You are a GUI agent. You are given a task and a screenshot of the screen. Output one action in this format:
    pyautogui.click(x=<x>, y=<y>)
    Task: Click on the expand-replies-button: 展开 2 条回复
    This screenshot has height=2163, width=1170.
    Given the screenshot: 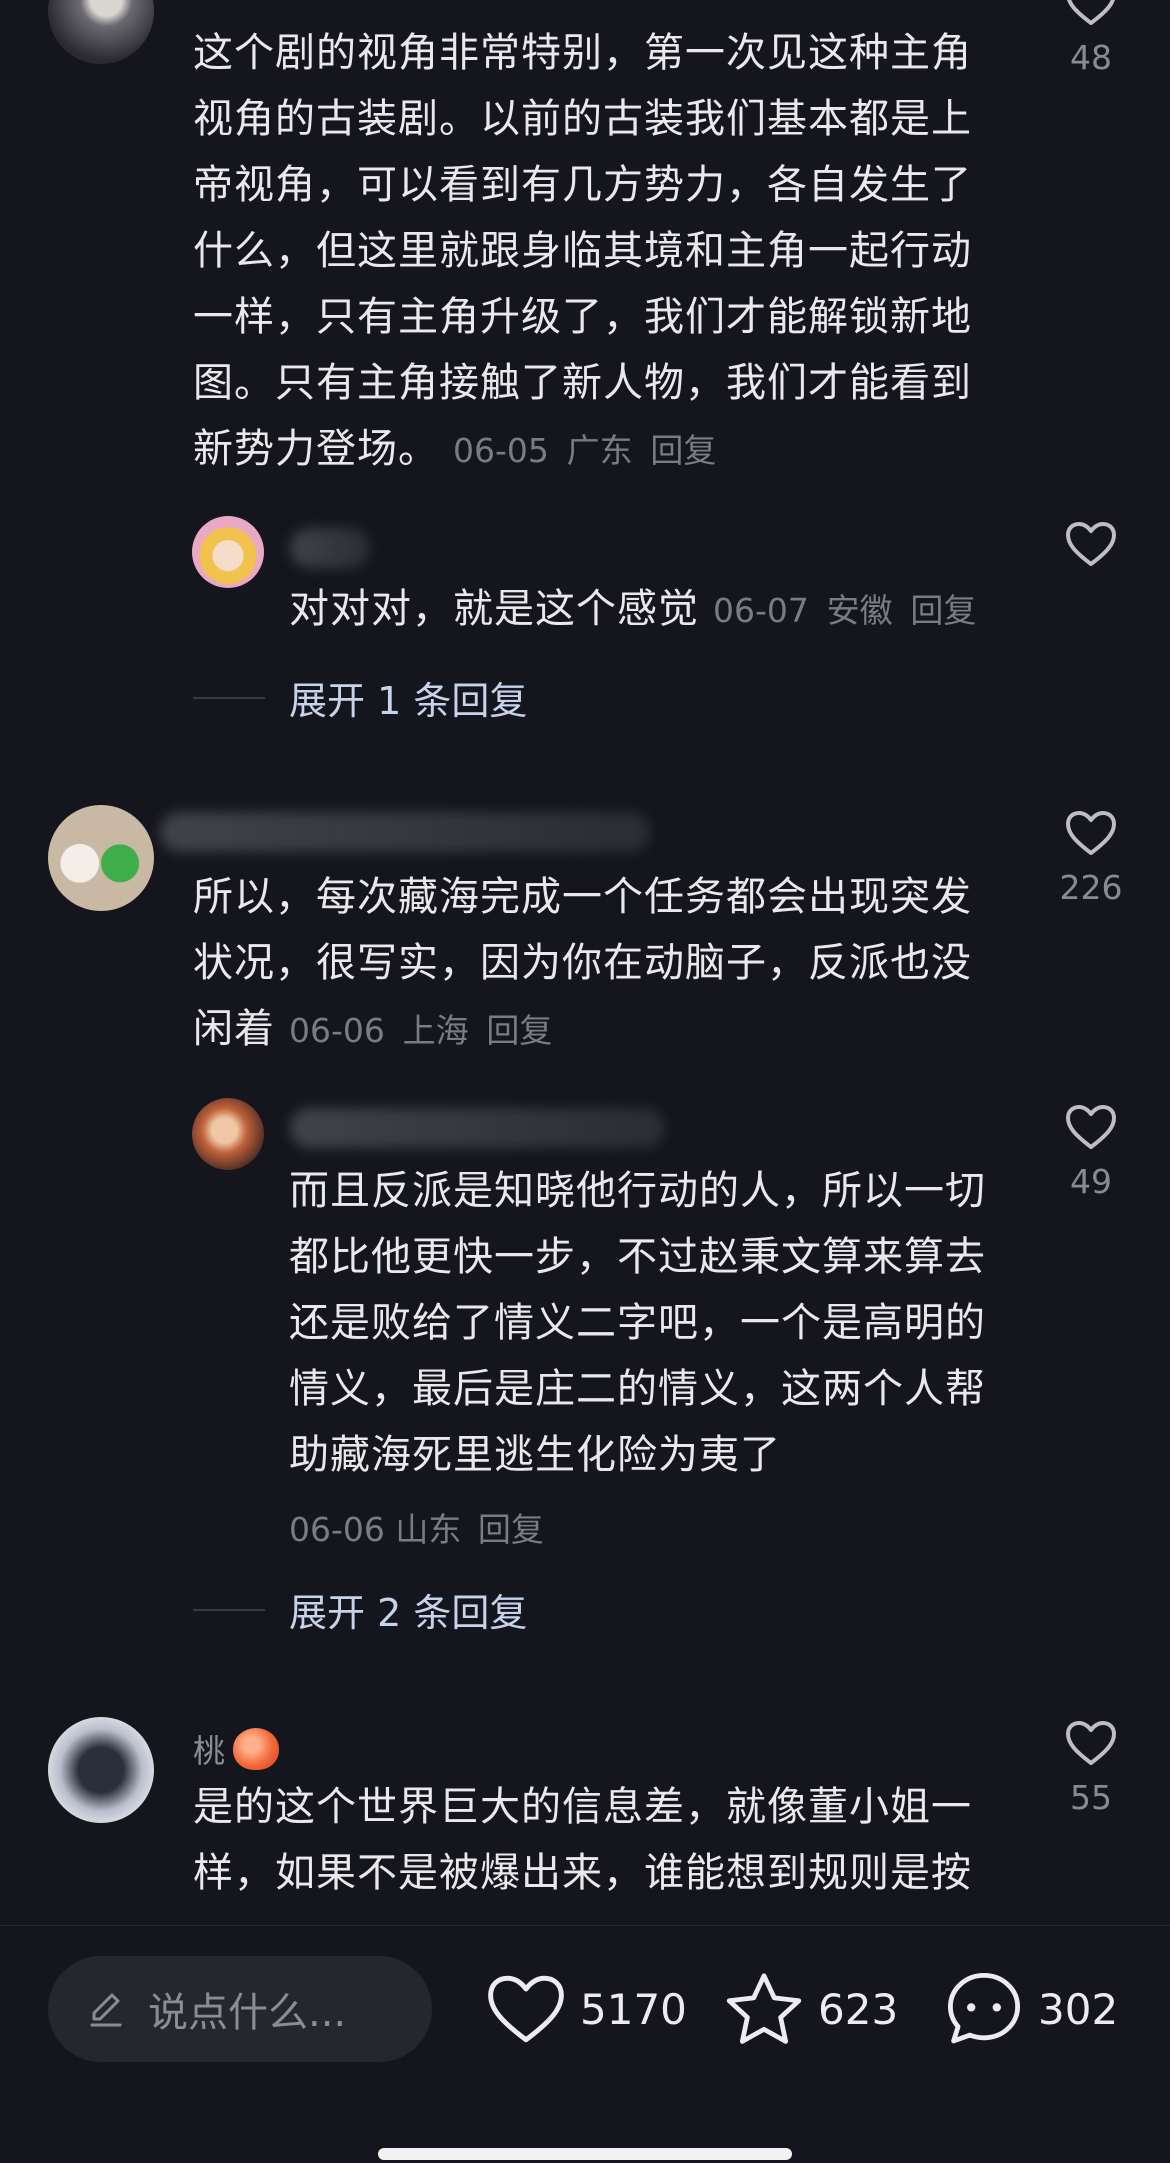 What is the action you would take?
    pyautogui.click(x=360, y=1609)
    